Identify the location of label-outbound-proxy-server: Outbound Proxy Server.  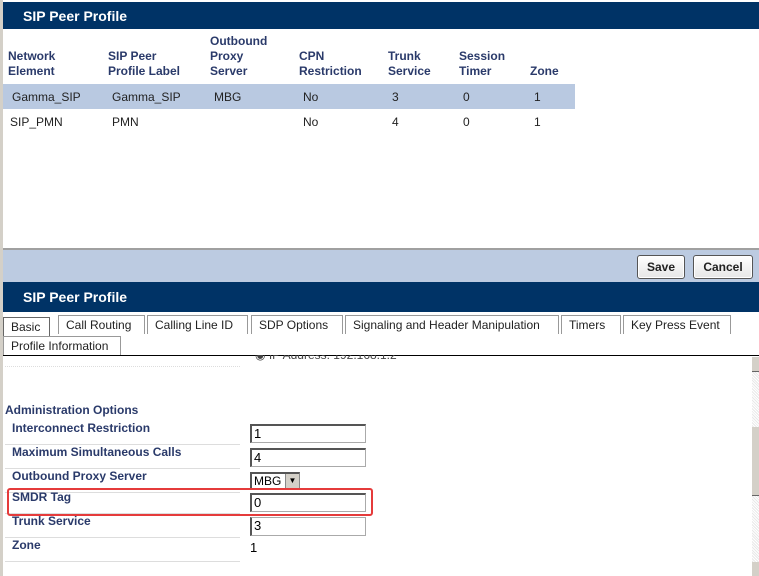
(79, 476).